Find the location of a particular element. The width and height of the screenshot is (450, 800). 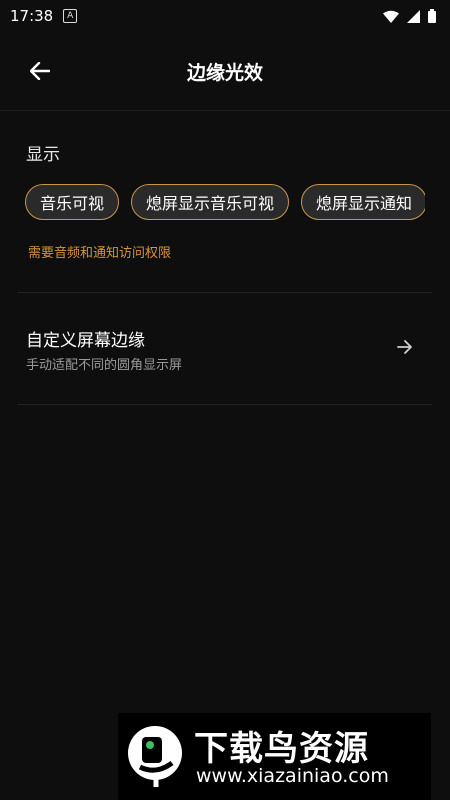

section-label-display: 显示 is located at coordinates (43, 155).